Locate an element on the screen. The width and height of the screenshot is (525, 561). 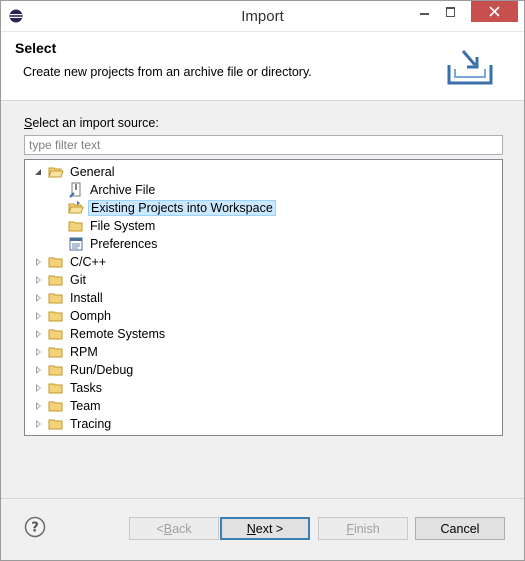
filter-input is located at coordinates (263, 145).